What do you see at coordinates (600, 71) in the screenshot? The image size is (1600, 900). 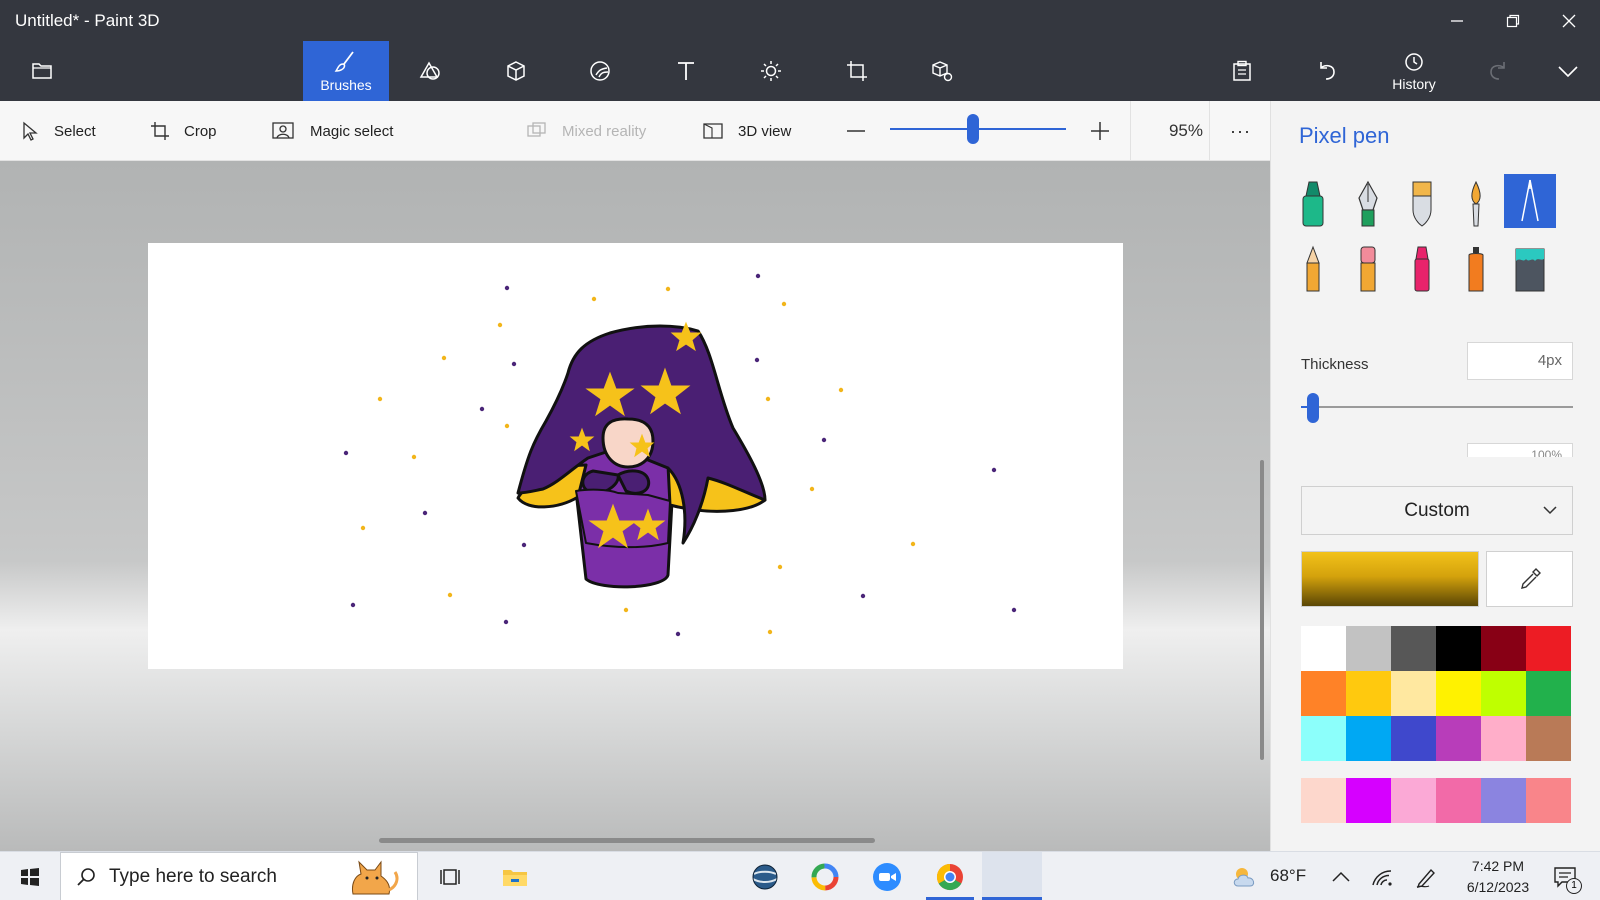 I see `tab-stickers` at bounding box center [600, 71].